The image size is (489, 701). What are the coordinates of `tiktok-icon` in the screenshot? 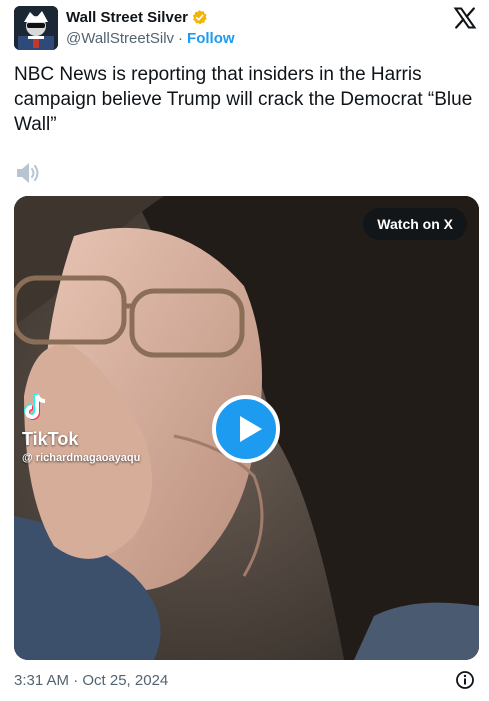 It's located at (36, 410).